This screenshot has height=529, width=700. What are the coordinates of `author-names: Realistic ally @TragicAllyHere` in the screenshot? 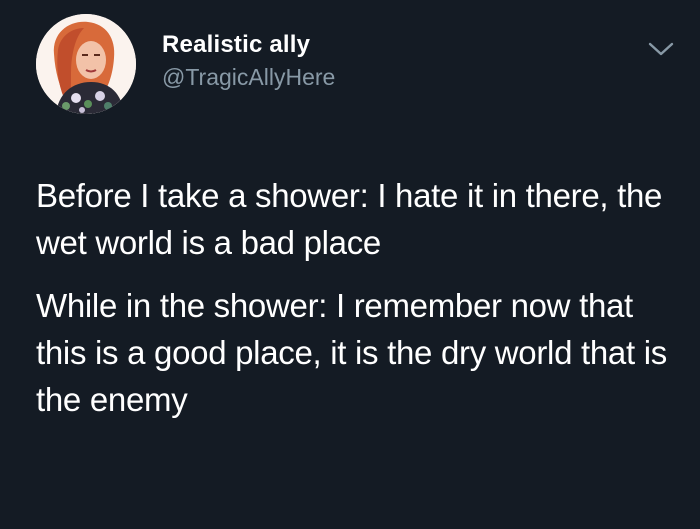 It's located at (248, 61).